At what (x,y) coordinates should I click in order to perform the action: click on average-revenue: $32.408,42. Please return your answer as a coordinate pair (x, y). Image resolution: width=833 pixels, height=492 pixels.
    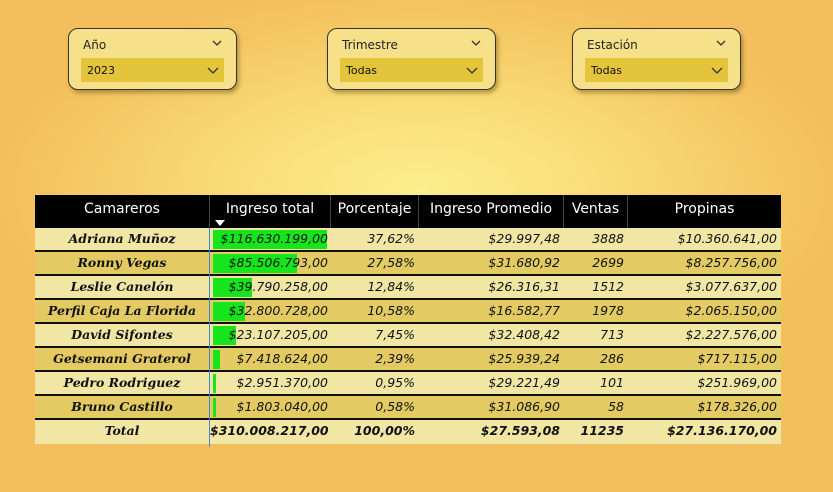
    Looking at the image, I should click on (524, 334).